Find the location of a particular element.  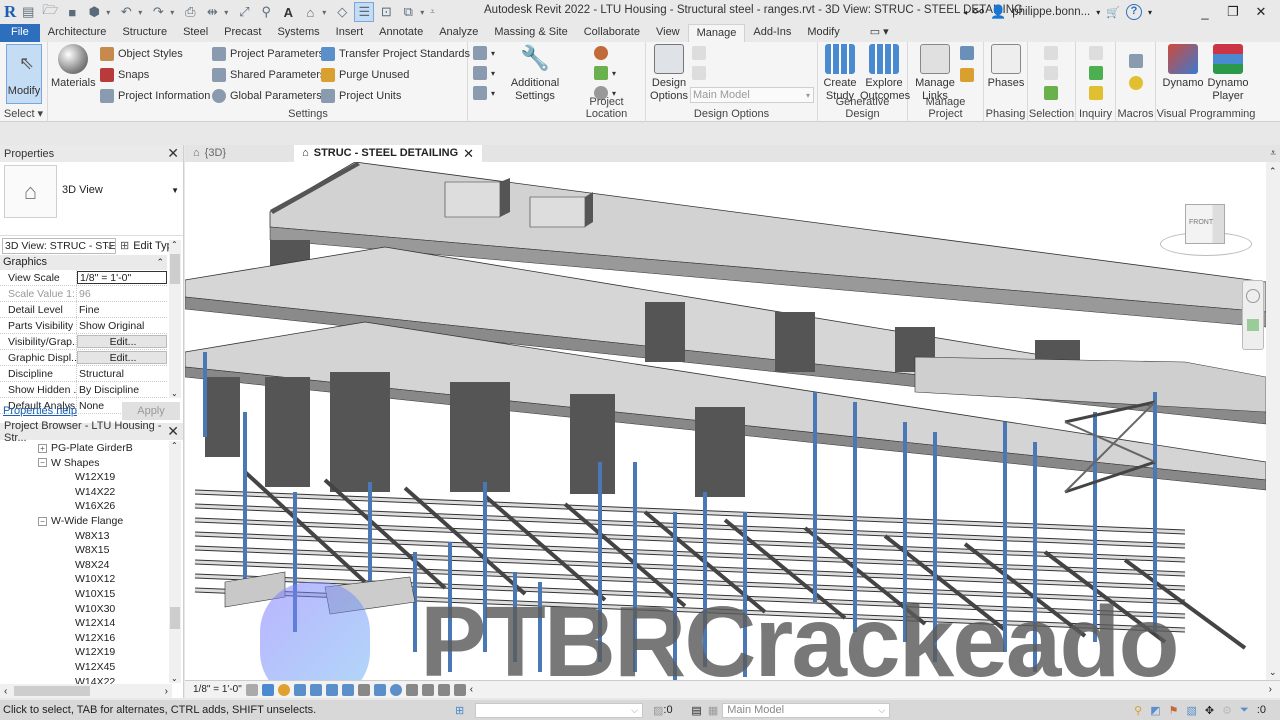

collapse-icon: ⌃ is located at coordinates (160, 262).